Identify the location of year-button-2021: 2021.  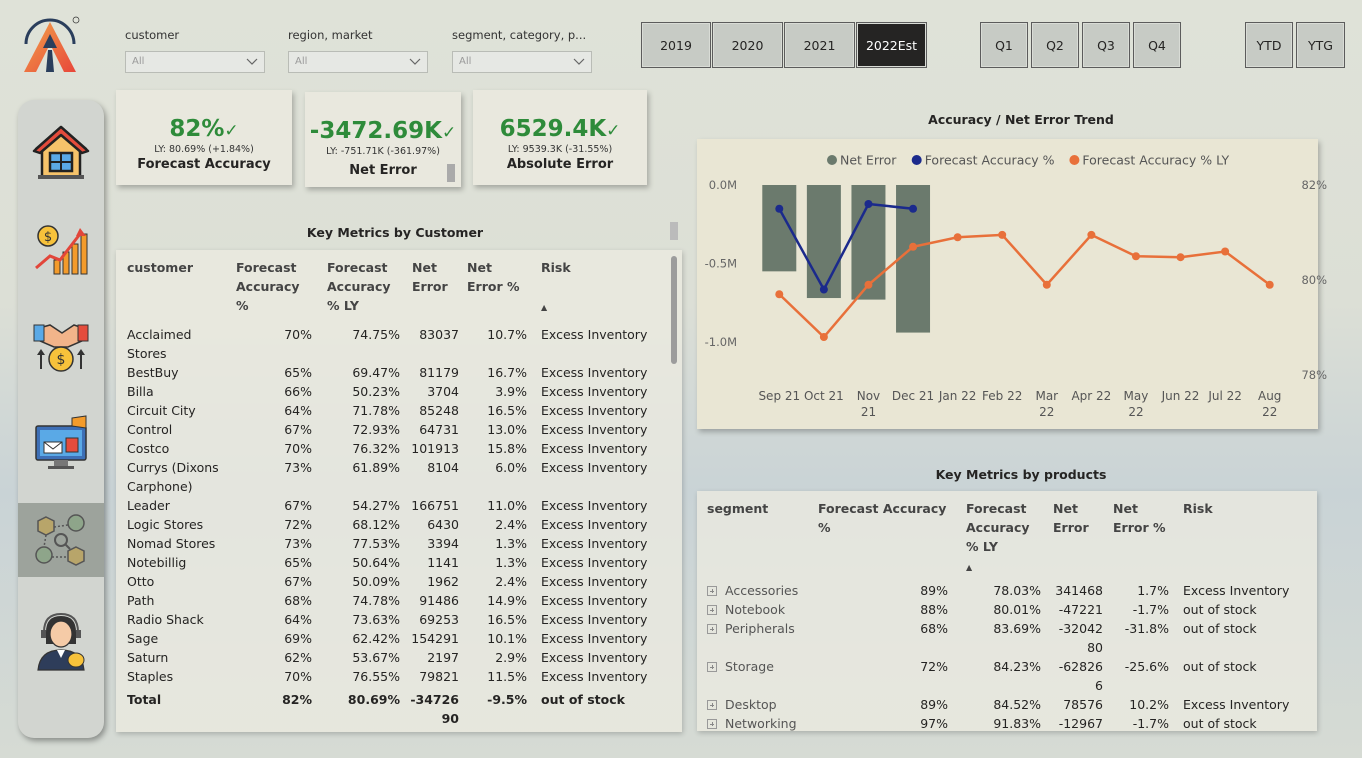
(819, 45).